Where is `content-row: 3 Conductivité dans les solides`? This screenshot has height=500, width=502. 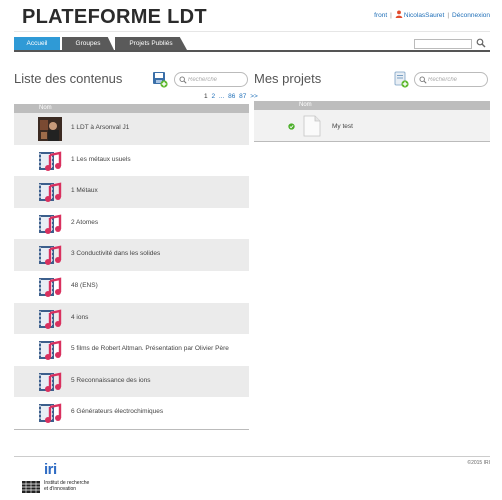
content-row: 3 Conductivité dans les solides is located at coordinates (131, 255).